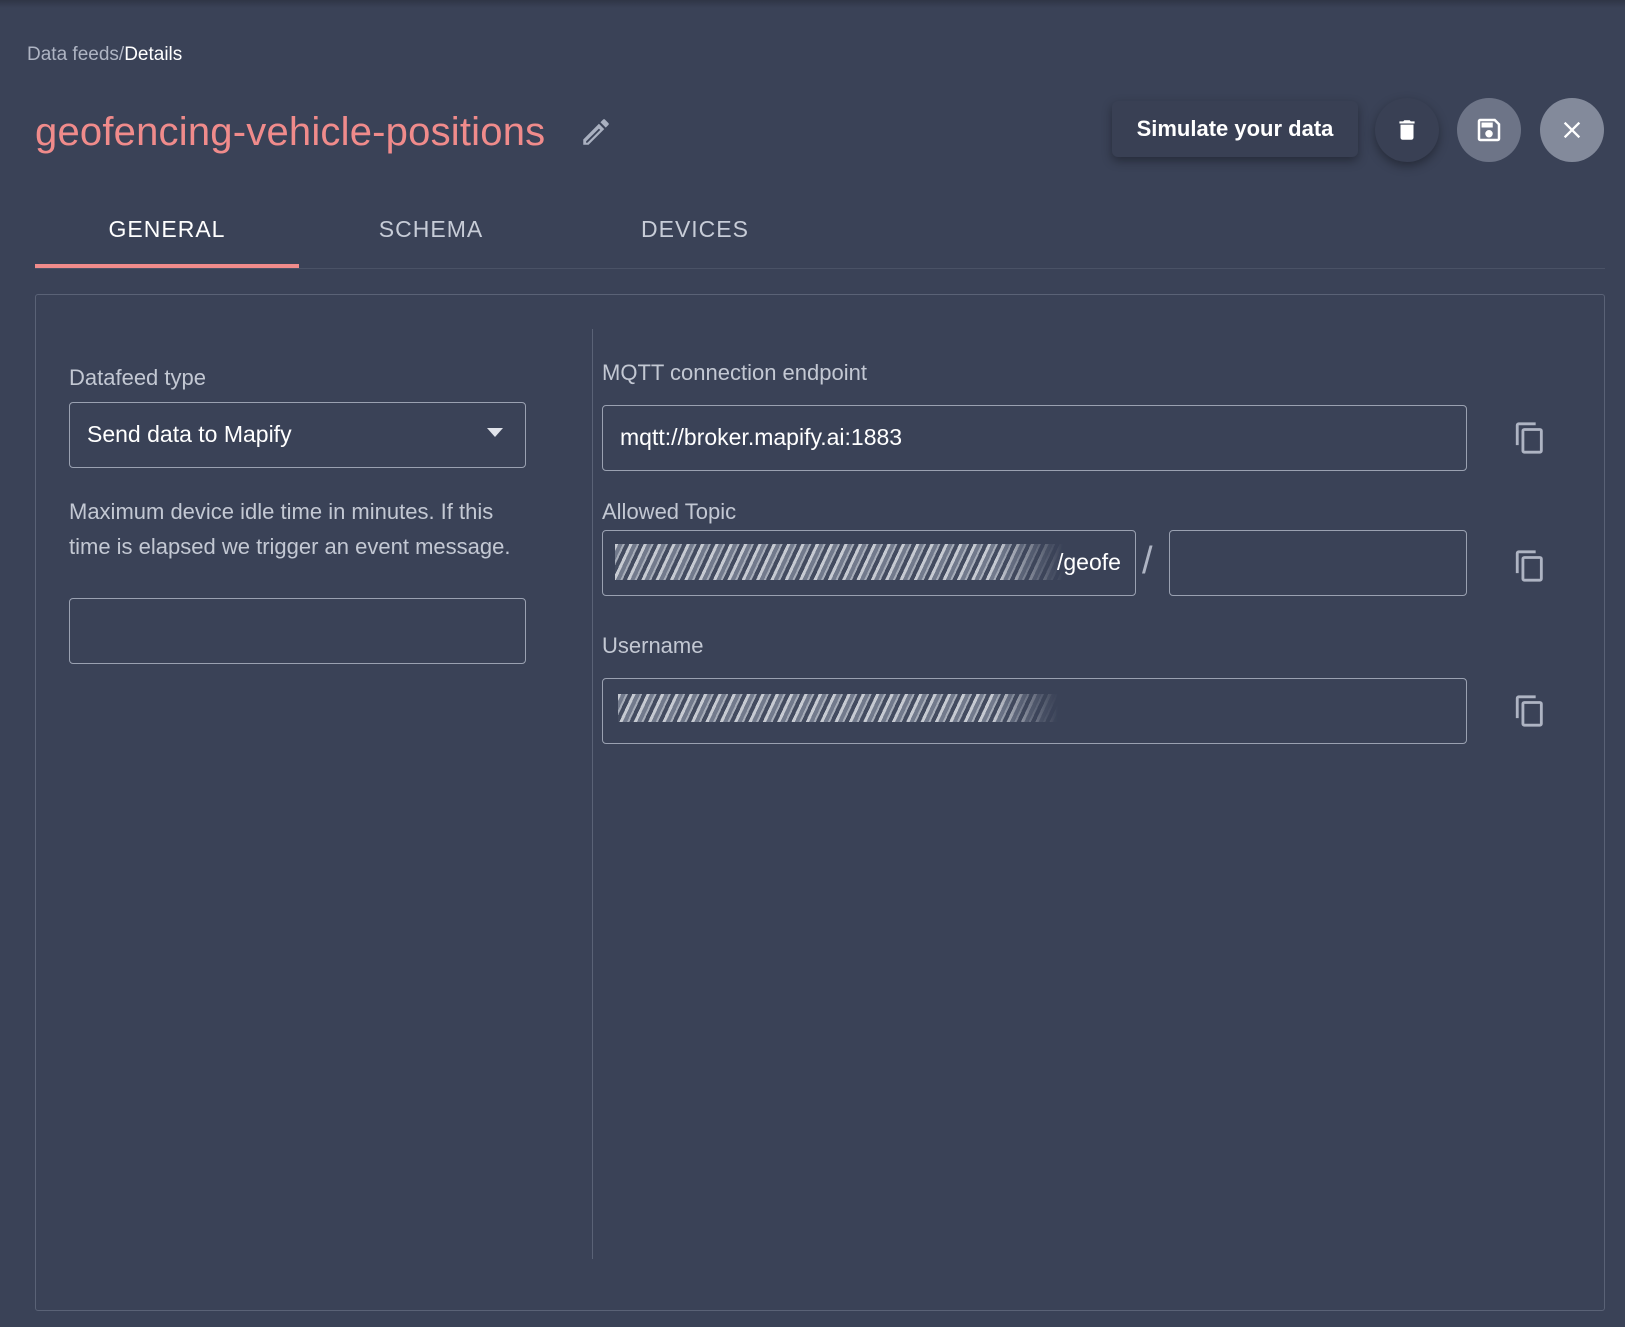 The width and height of the screenshot is (1625, 1327). Describe the element at coordinates (297, 631) in the screenshot. I see `idle-time-input` at that location.